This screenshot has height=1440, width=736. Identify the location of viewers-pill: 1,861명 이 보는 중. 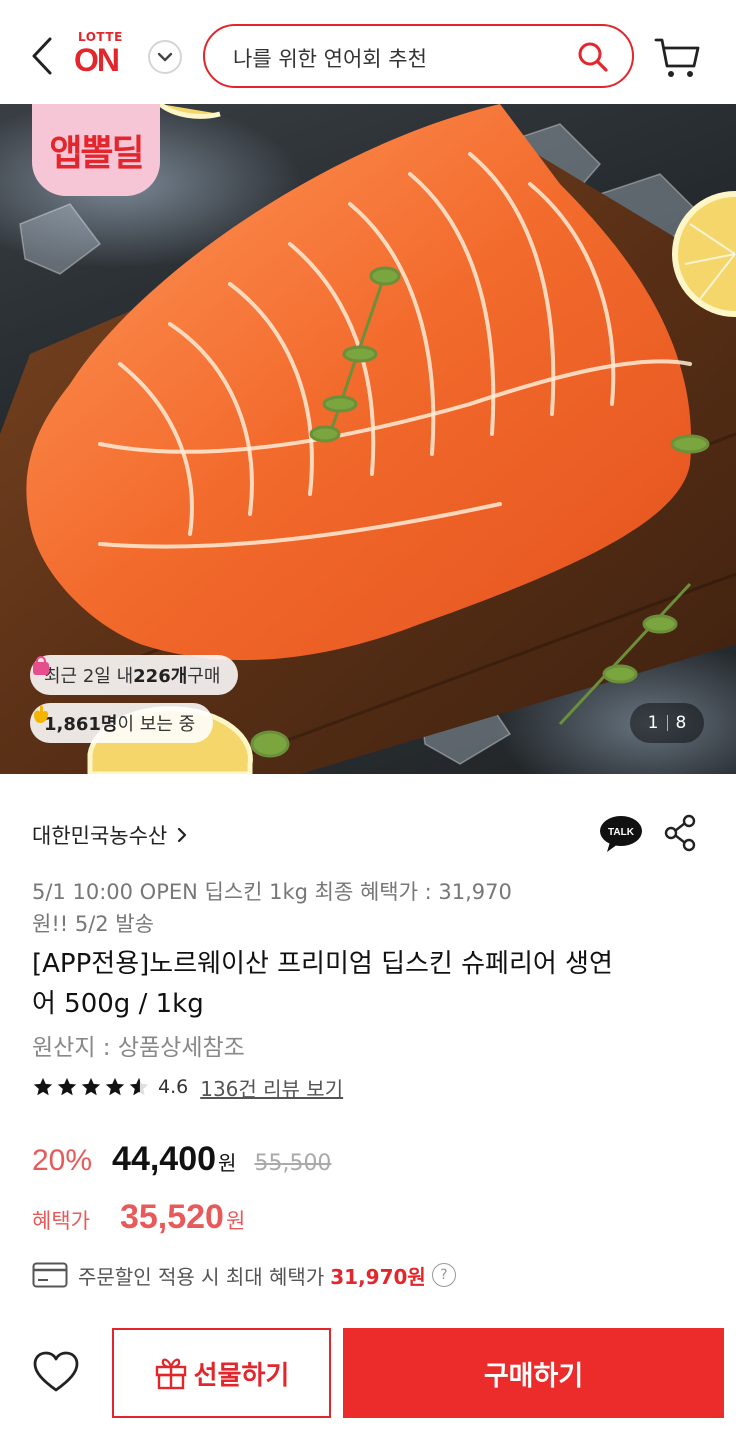
(122, 723).